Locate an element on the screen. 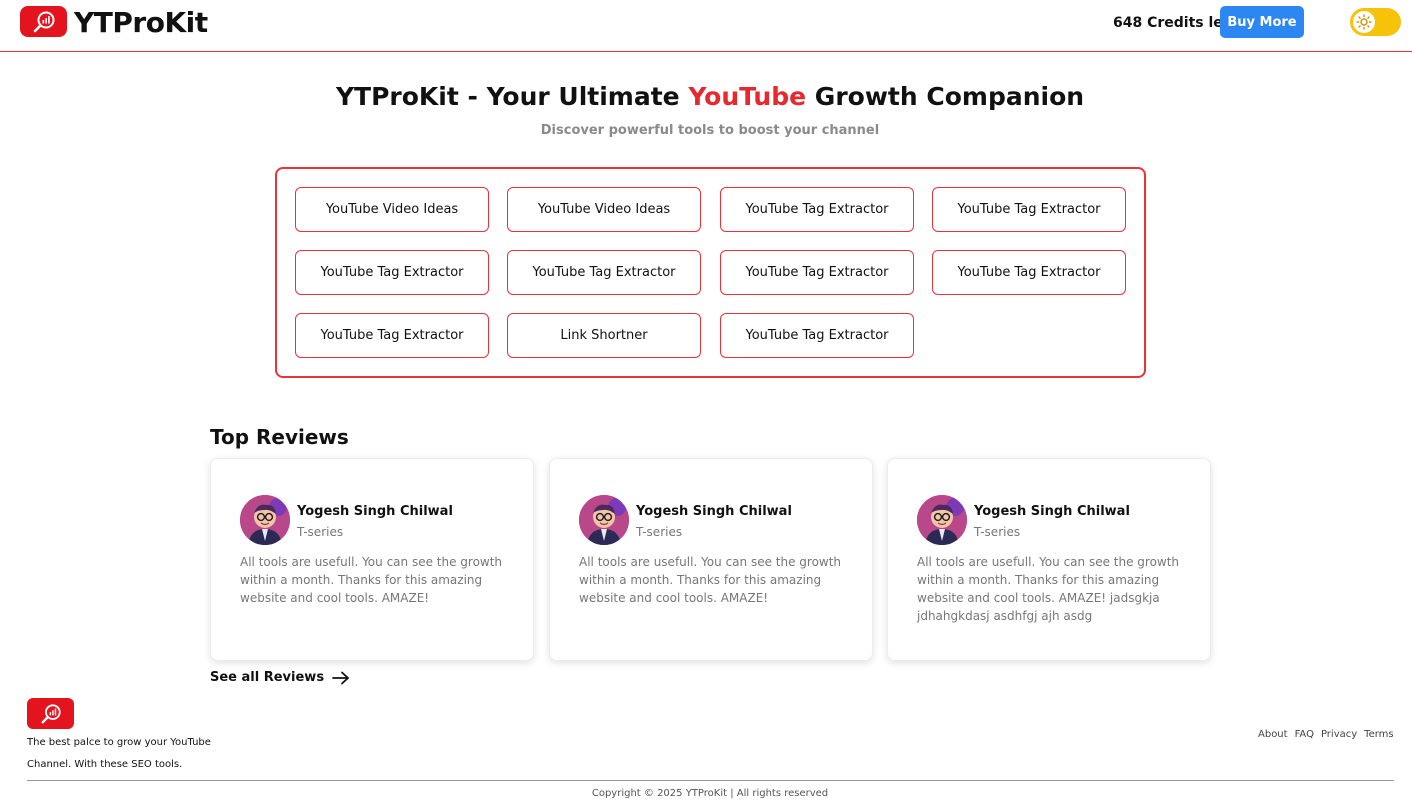  footer-link-terms: Terms is located at coordinates (1378, 735).